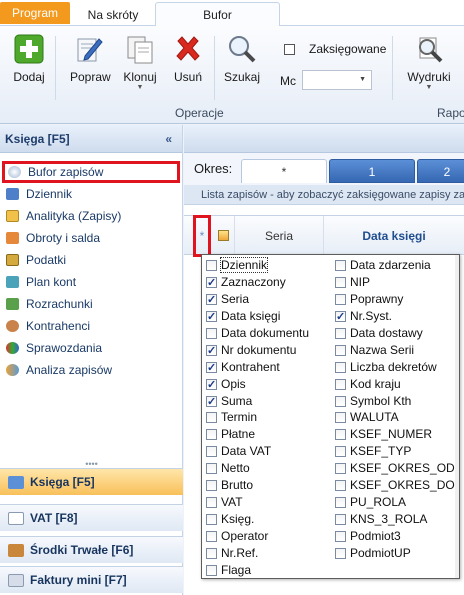  What do you see at coordinates (394, 384) in the screenshot?
I see `column-option: Kod kraju` at bounding box center [394, 384].